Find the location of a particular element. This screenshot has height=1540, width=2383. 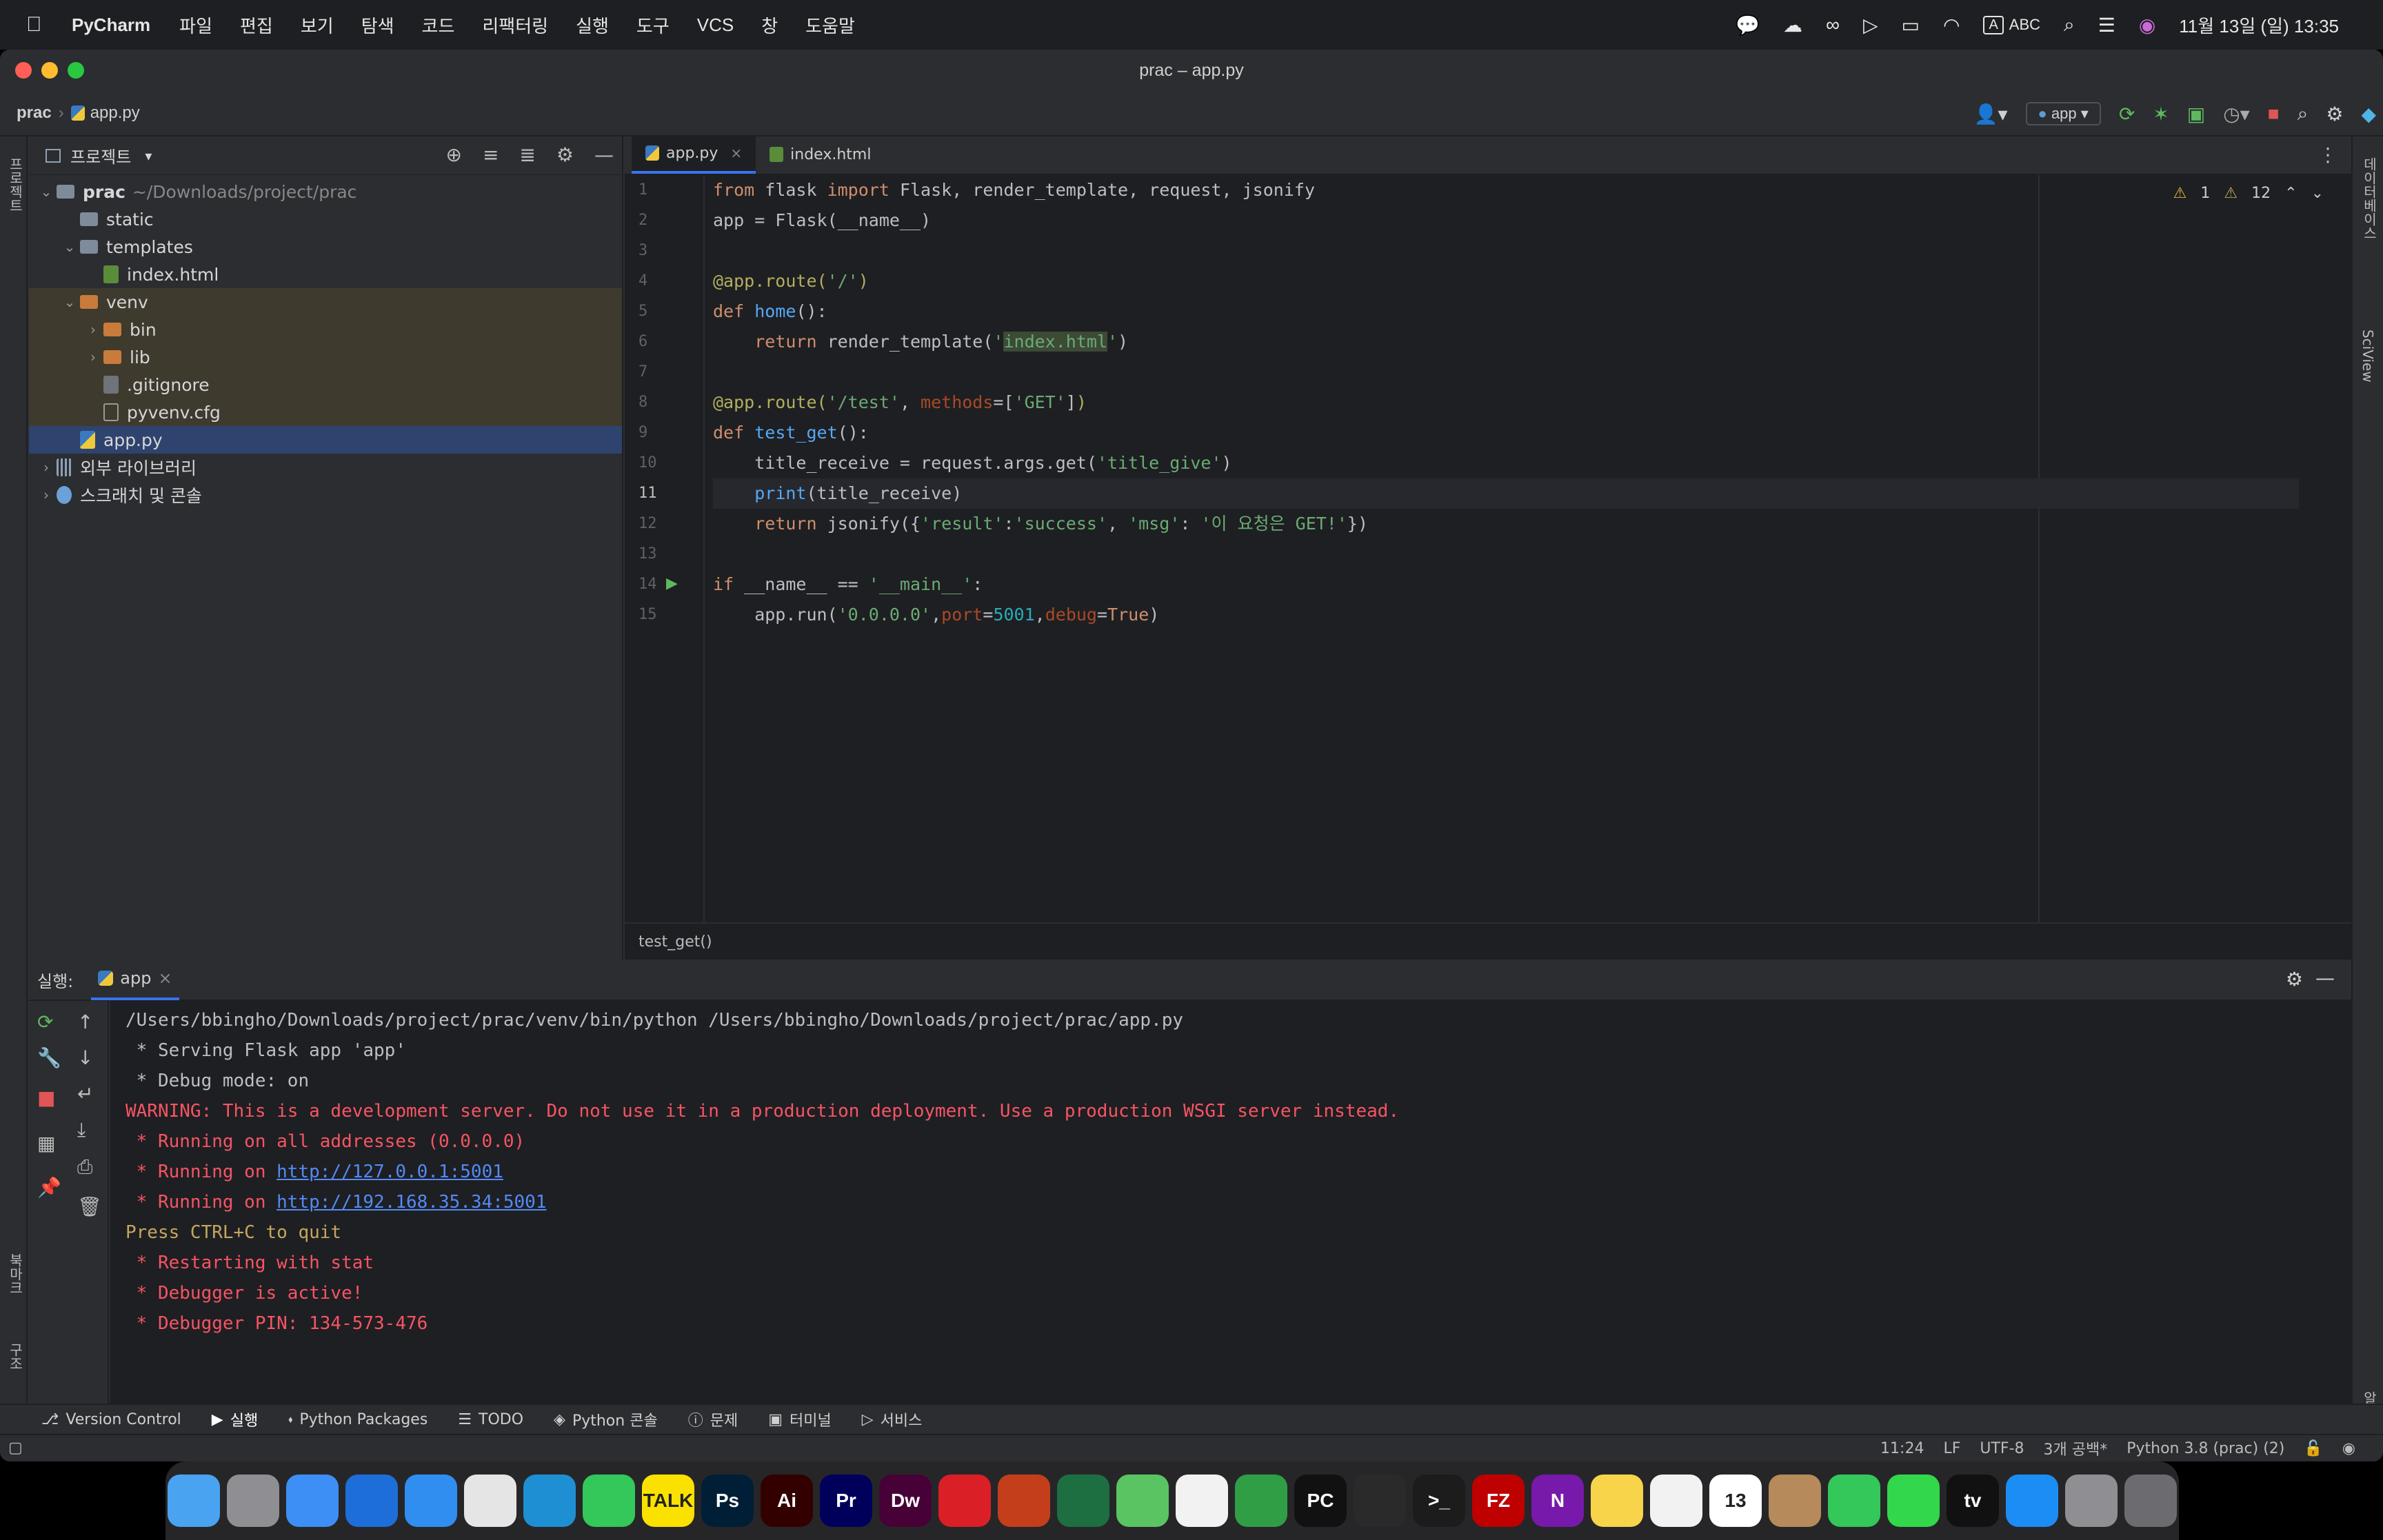

messages-icon is located at coordinates (609, 1501).